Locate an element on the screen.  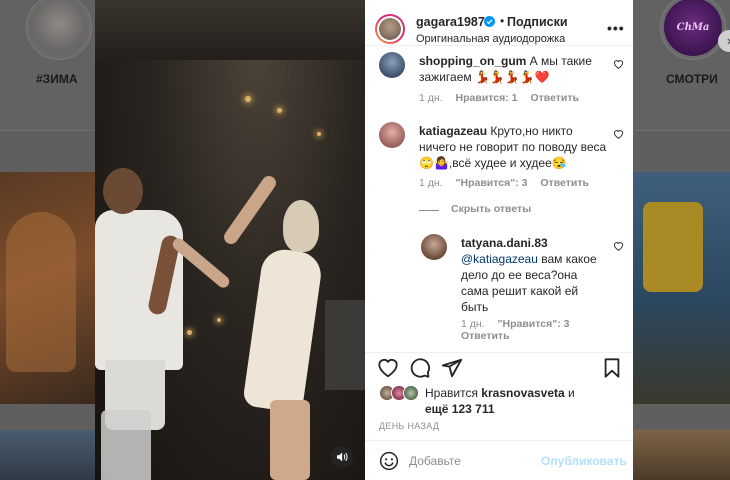
replies-divider is located at coordinates (429, 210).